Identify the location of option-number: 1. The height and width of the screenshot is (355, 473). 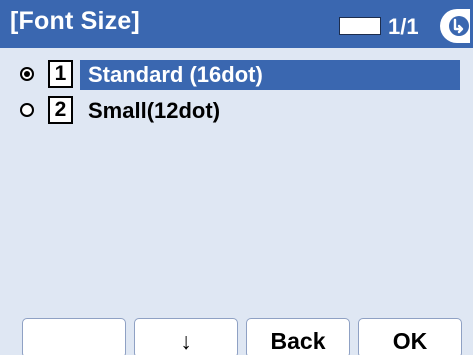
(60, 74).